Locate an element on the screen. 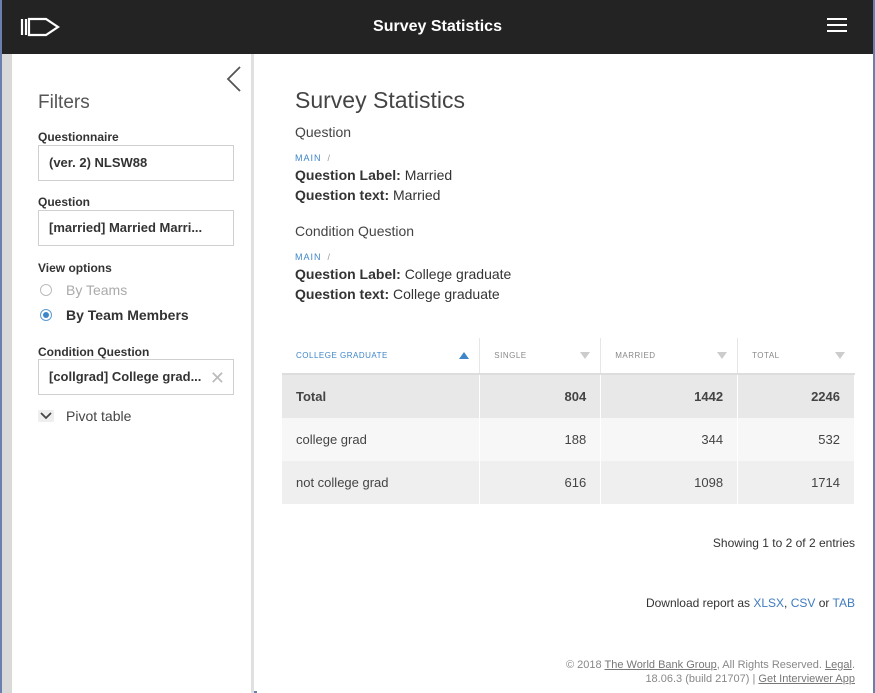  view-options-label: View options is located at coordinates (75, 268).